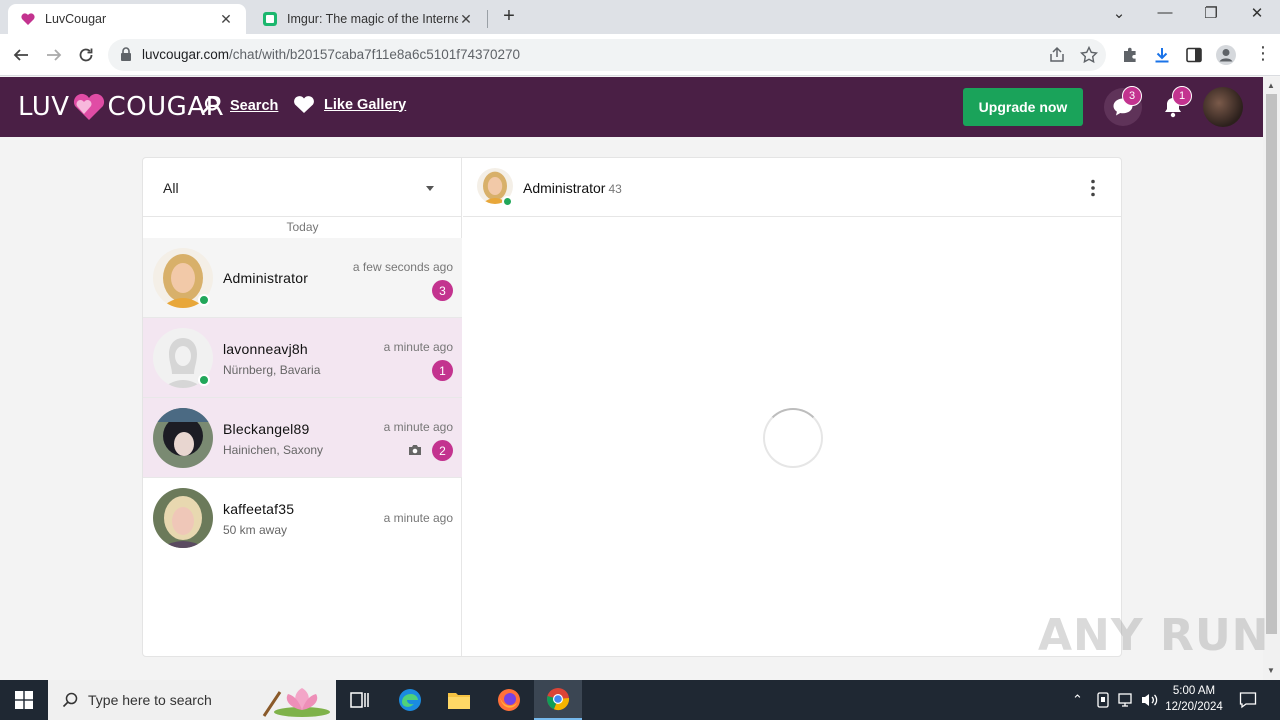  Describe the element at coordinates (1127, 700) in the screenshot. I see `network-icon` at that location.